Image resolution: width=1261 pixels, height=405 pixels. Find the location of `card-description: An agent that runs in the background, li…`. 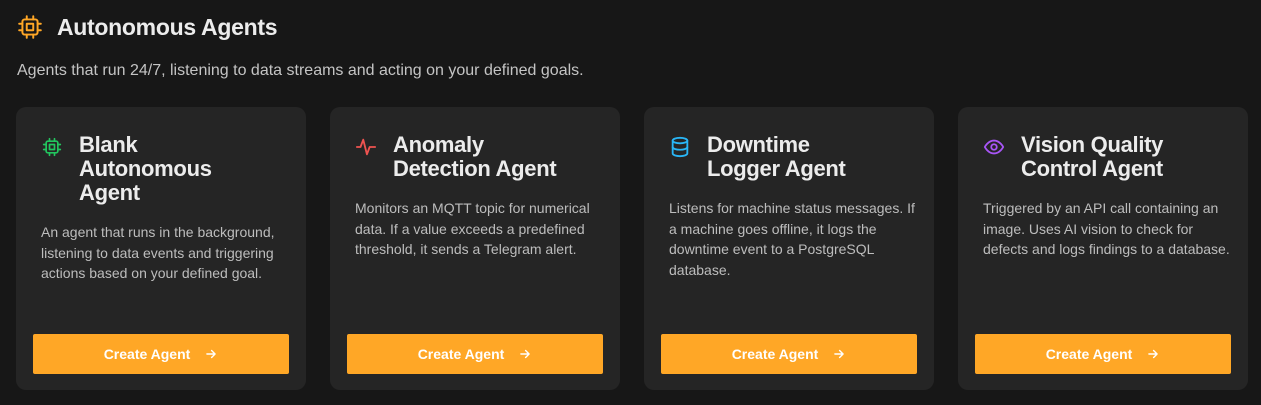

card-description: An agent that runs in the background, li… is located at coordinates (158, 252).